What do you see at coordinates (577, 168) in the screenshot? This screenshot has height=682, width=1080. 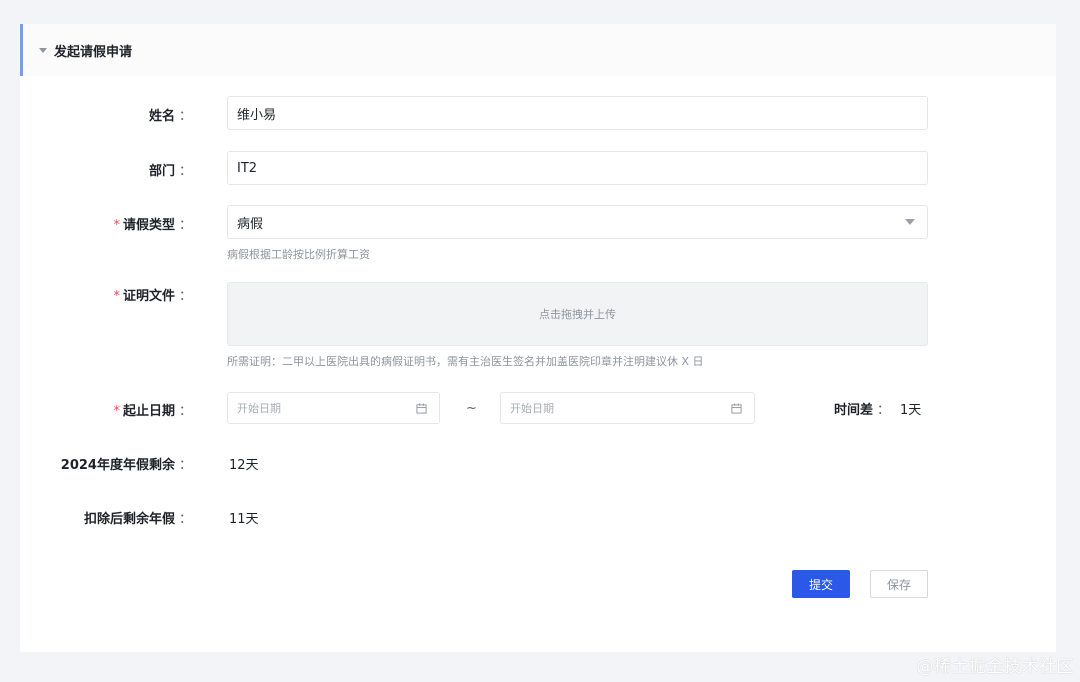 I see `department-input: IT2` at bounding box center [577, 168].